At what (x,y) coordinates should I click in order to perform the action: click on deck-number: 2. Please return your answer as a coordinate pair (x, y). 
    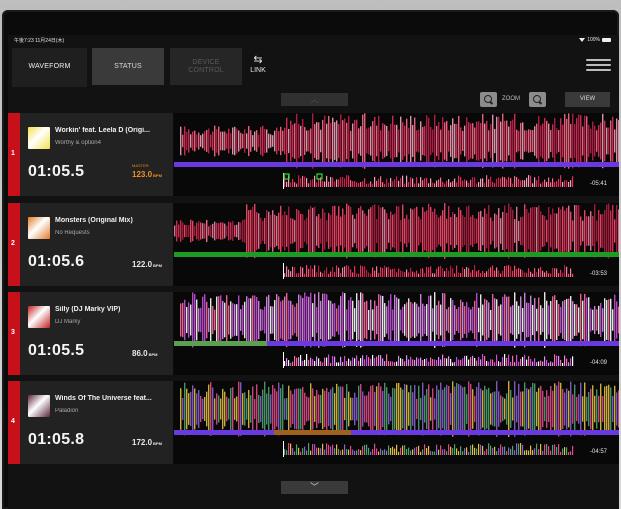
    Looking at the image, I should click on (14, 244).